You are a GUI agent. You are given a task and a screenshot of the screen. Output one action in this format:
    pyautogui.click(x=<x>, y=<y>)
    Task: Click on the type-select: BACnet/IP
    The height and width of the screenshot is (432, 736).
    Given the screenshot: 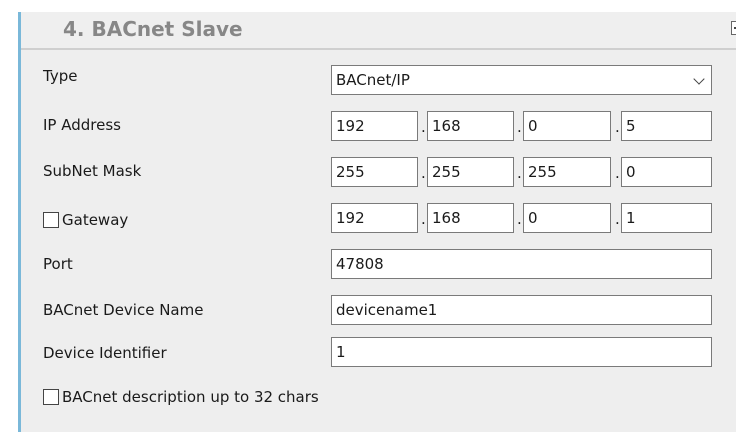 What is the action you would take?
    pyautogui.click(x=521, y=80)
    